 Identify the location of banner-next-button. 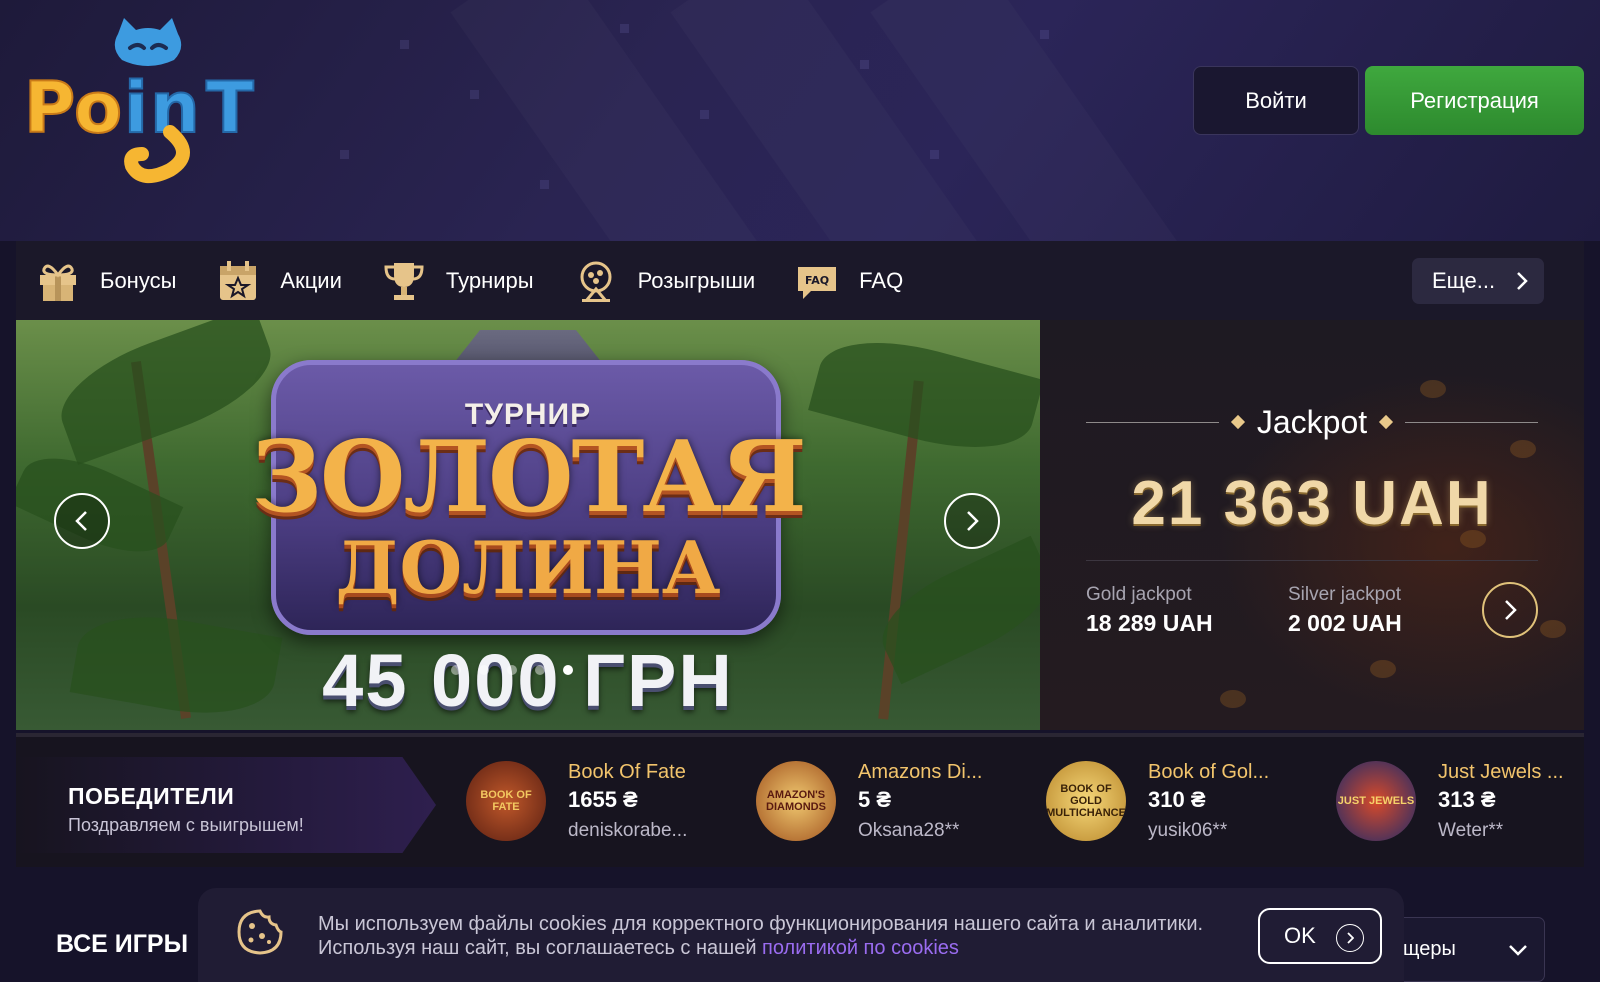
(972, 521).